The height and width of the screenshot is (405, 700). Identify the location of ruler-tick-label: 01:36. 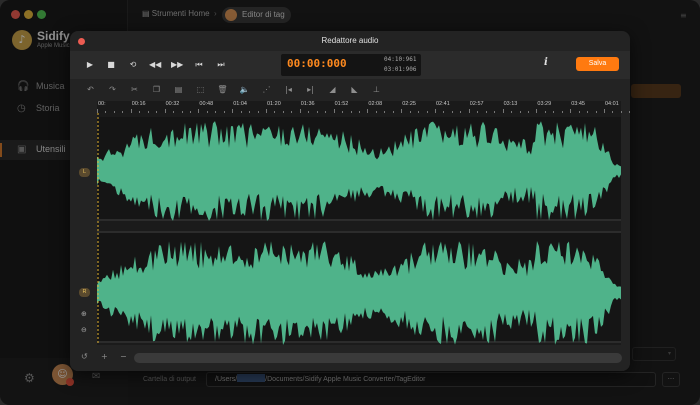
(307, 104).